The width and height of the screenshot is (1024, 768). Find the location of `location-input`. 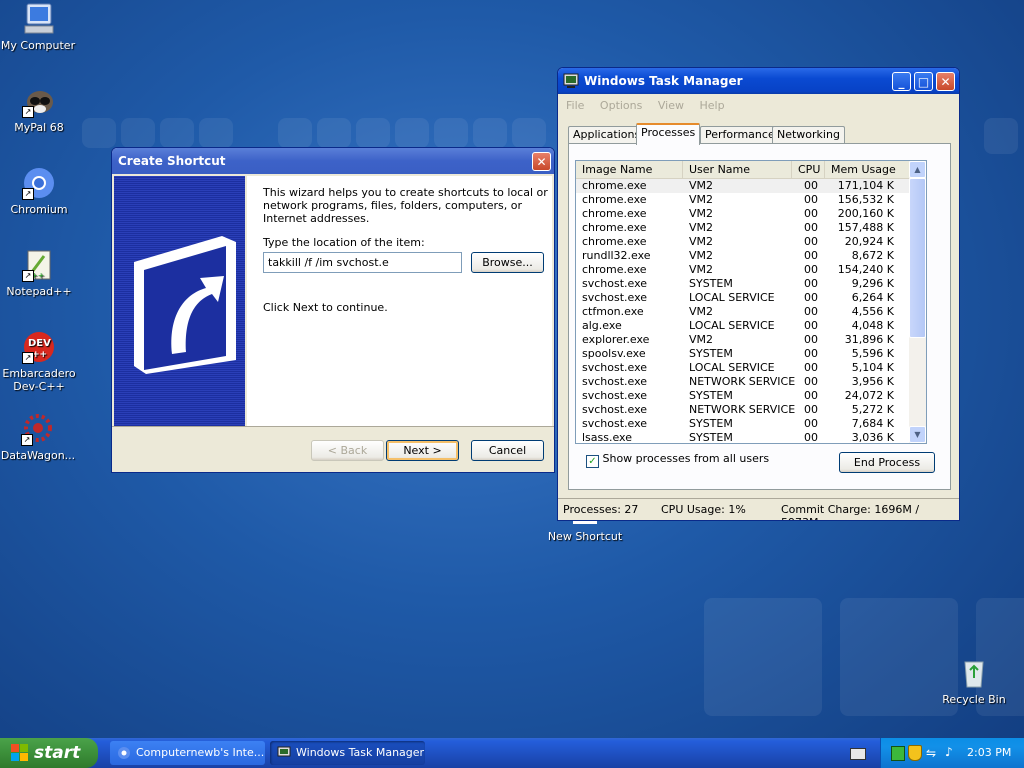

location-input is located at coordinates (362, 262).